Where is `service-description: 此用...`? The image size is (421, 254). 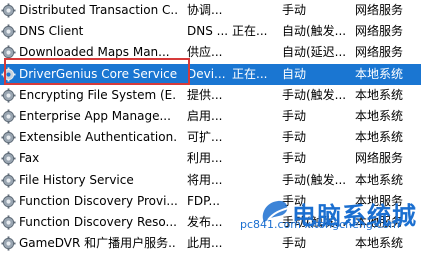 service-description: 此用... is located at coordinates (205, 243).